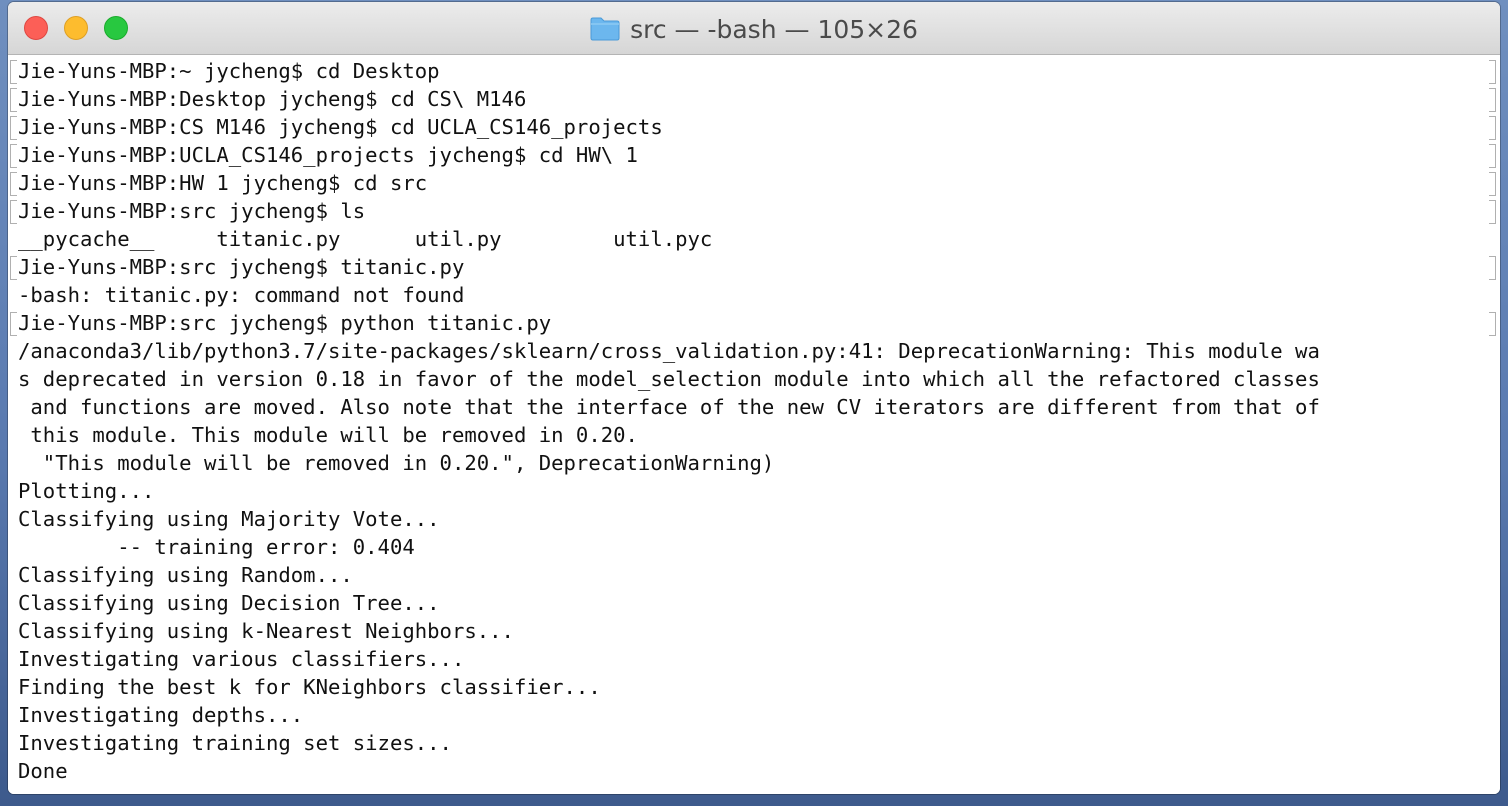 This screenshot has height=806, width=1508. I want to click on title-bar: src — -bash — 105×26, so click(754, 28).